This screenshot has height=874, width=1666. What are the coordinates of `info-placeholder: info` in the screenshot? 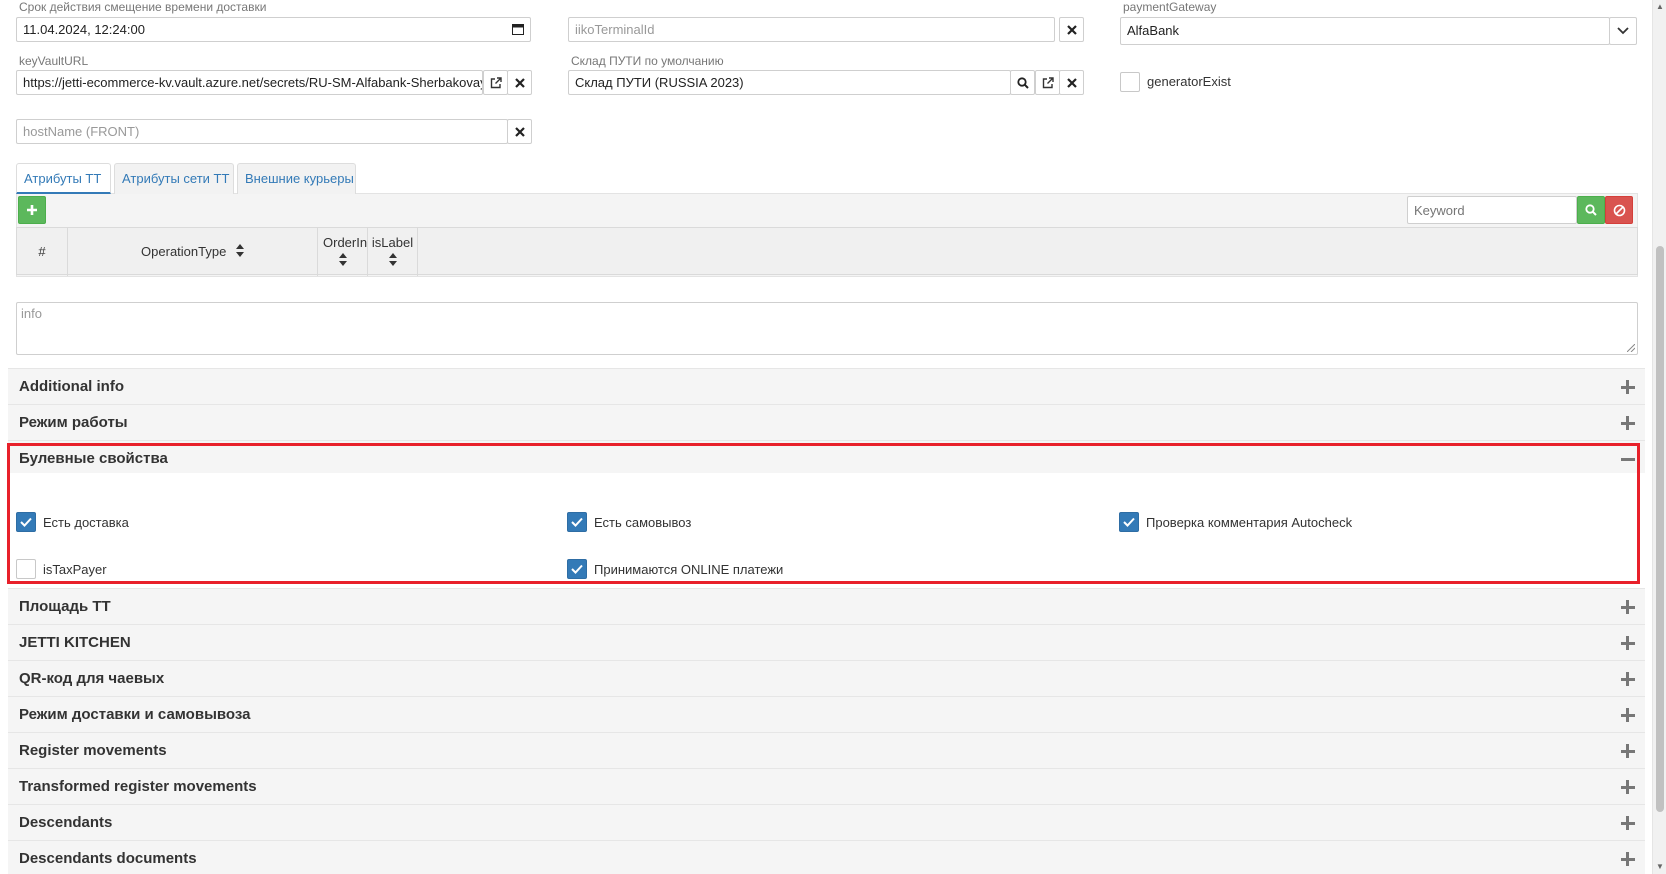 It's located at (31, 313).